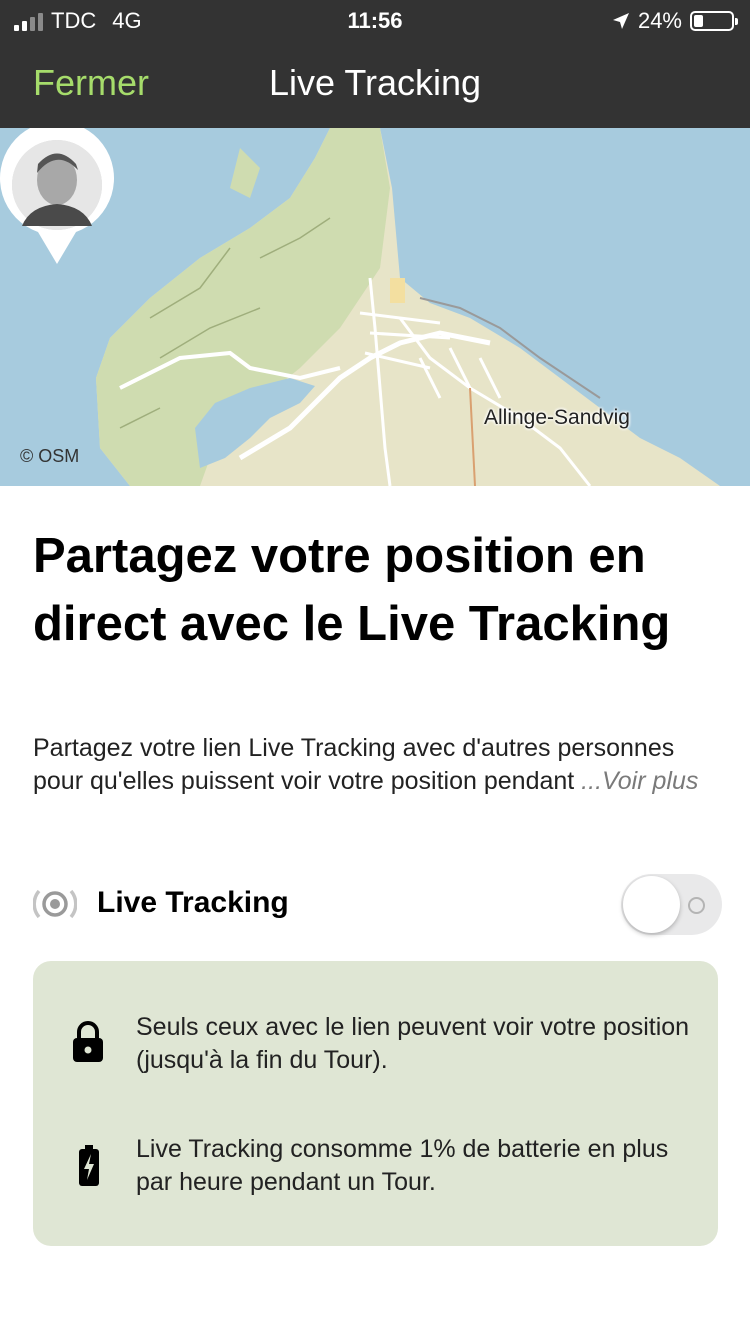 Image resolution: width=750 pixels, height=1334 pixels. I want to click on page-title: Live Tracking, so click(375, 82).